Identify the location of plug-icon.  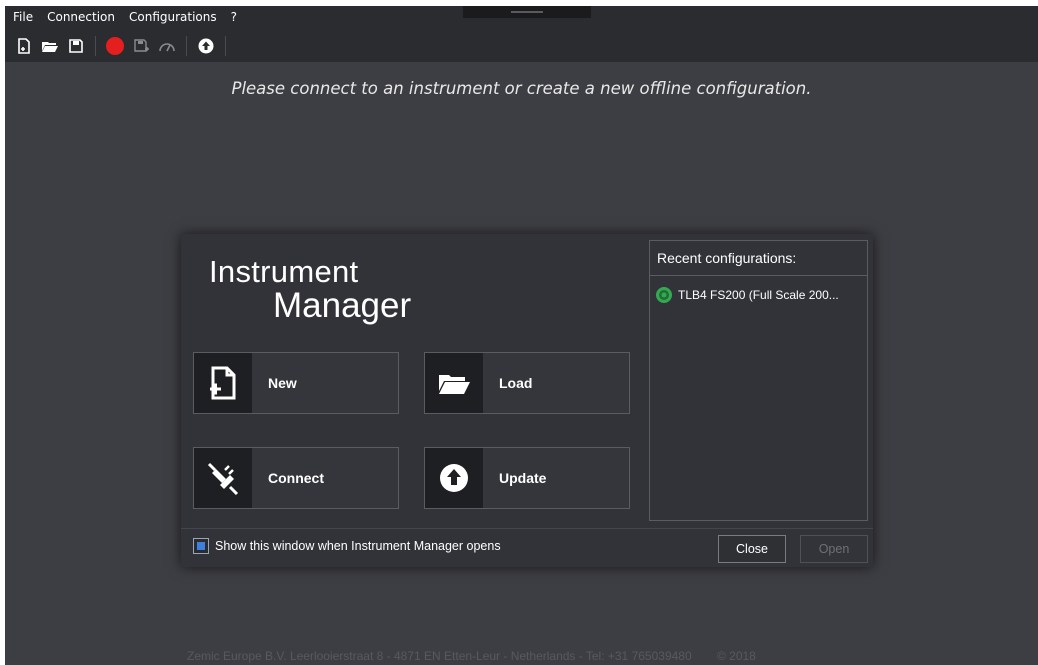
(223, 478).